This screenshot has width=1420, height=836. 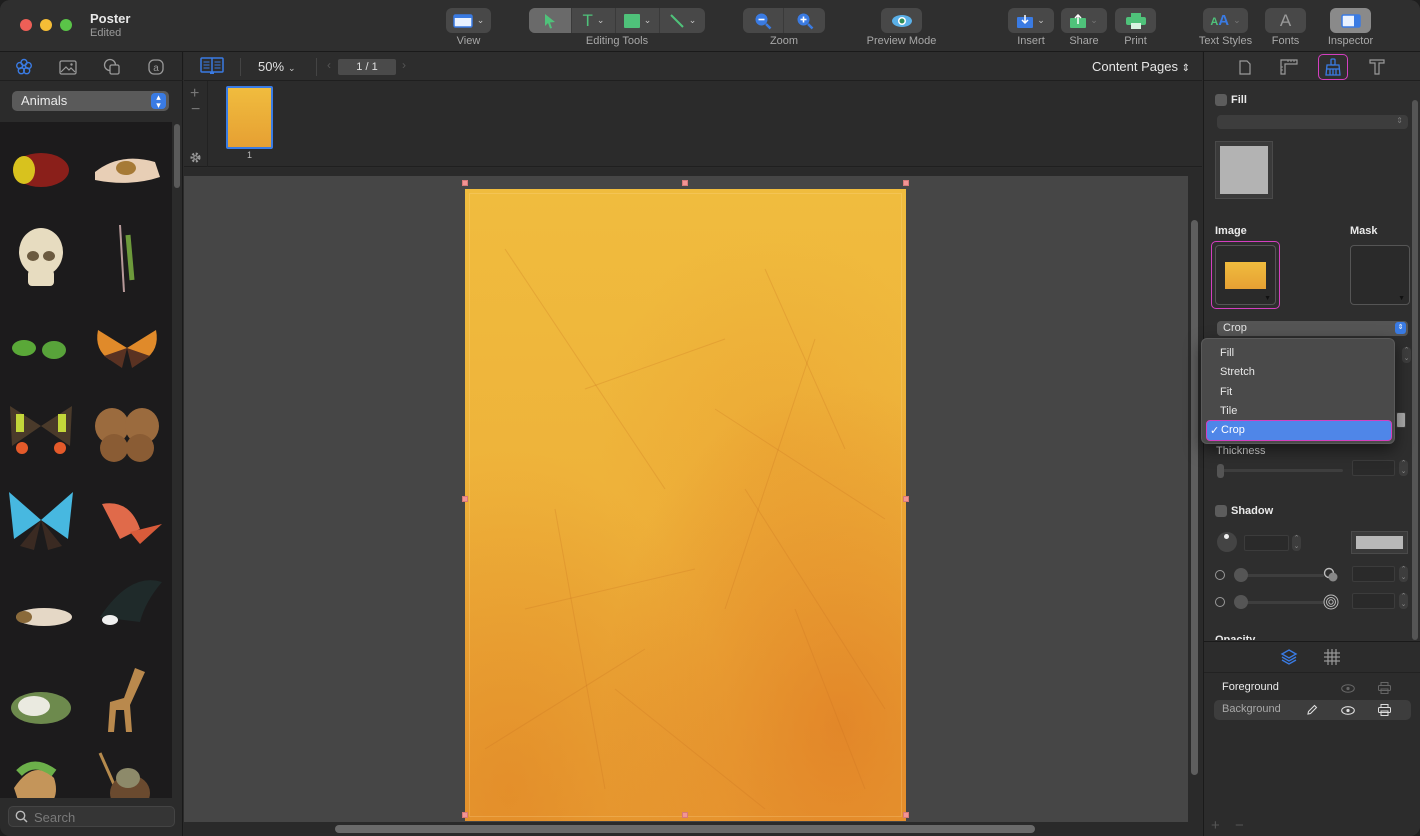 What do you see at coordinates (1237, 372) in the screenshot?
I see `menu-item-stretch: Stretch` at bounding box center [1237, 372].